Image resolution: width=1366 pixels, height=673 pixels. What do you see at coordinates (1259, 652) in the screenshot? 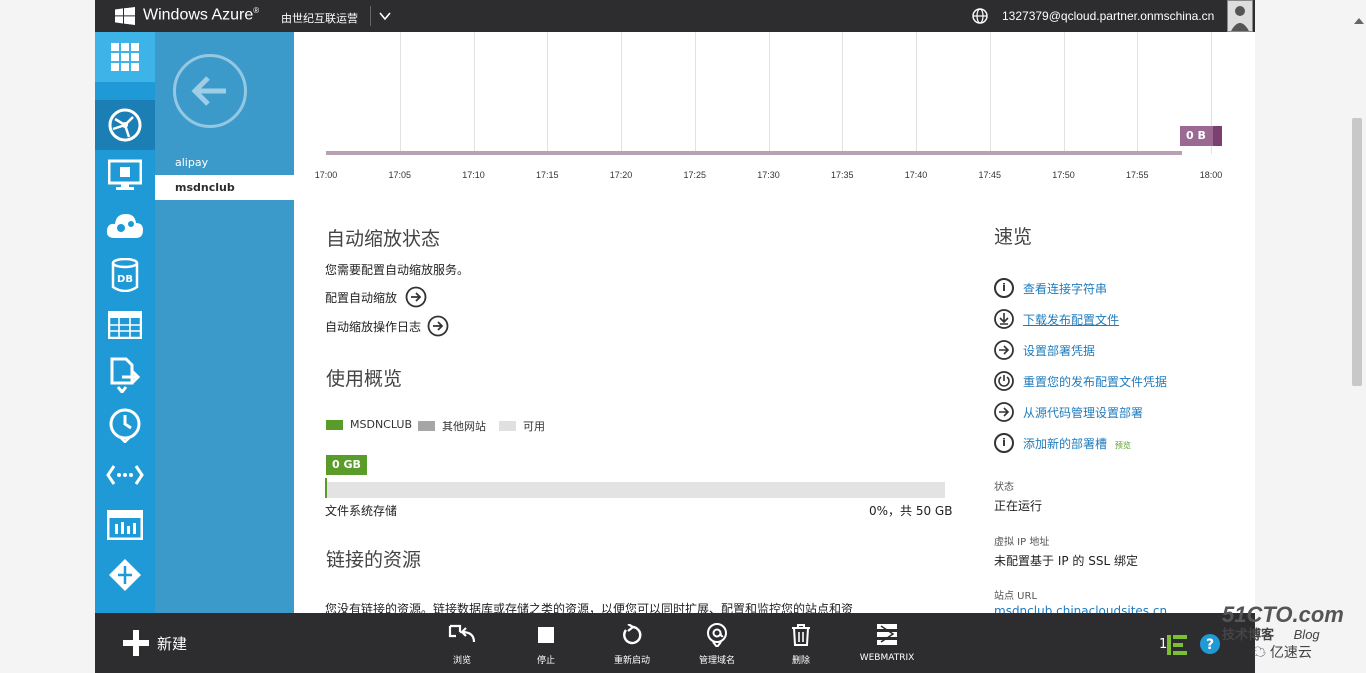
I see `cloud-logo-icon: ☁` at bounding box center [1259, 652].